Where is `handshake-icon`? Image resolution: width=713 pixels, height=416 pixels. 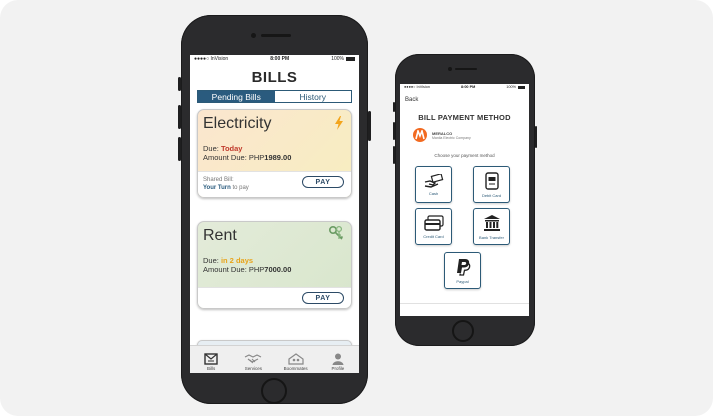
handshake-icon is located at coordinates (253, 359).